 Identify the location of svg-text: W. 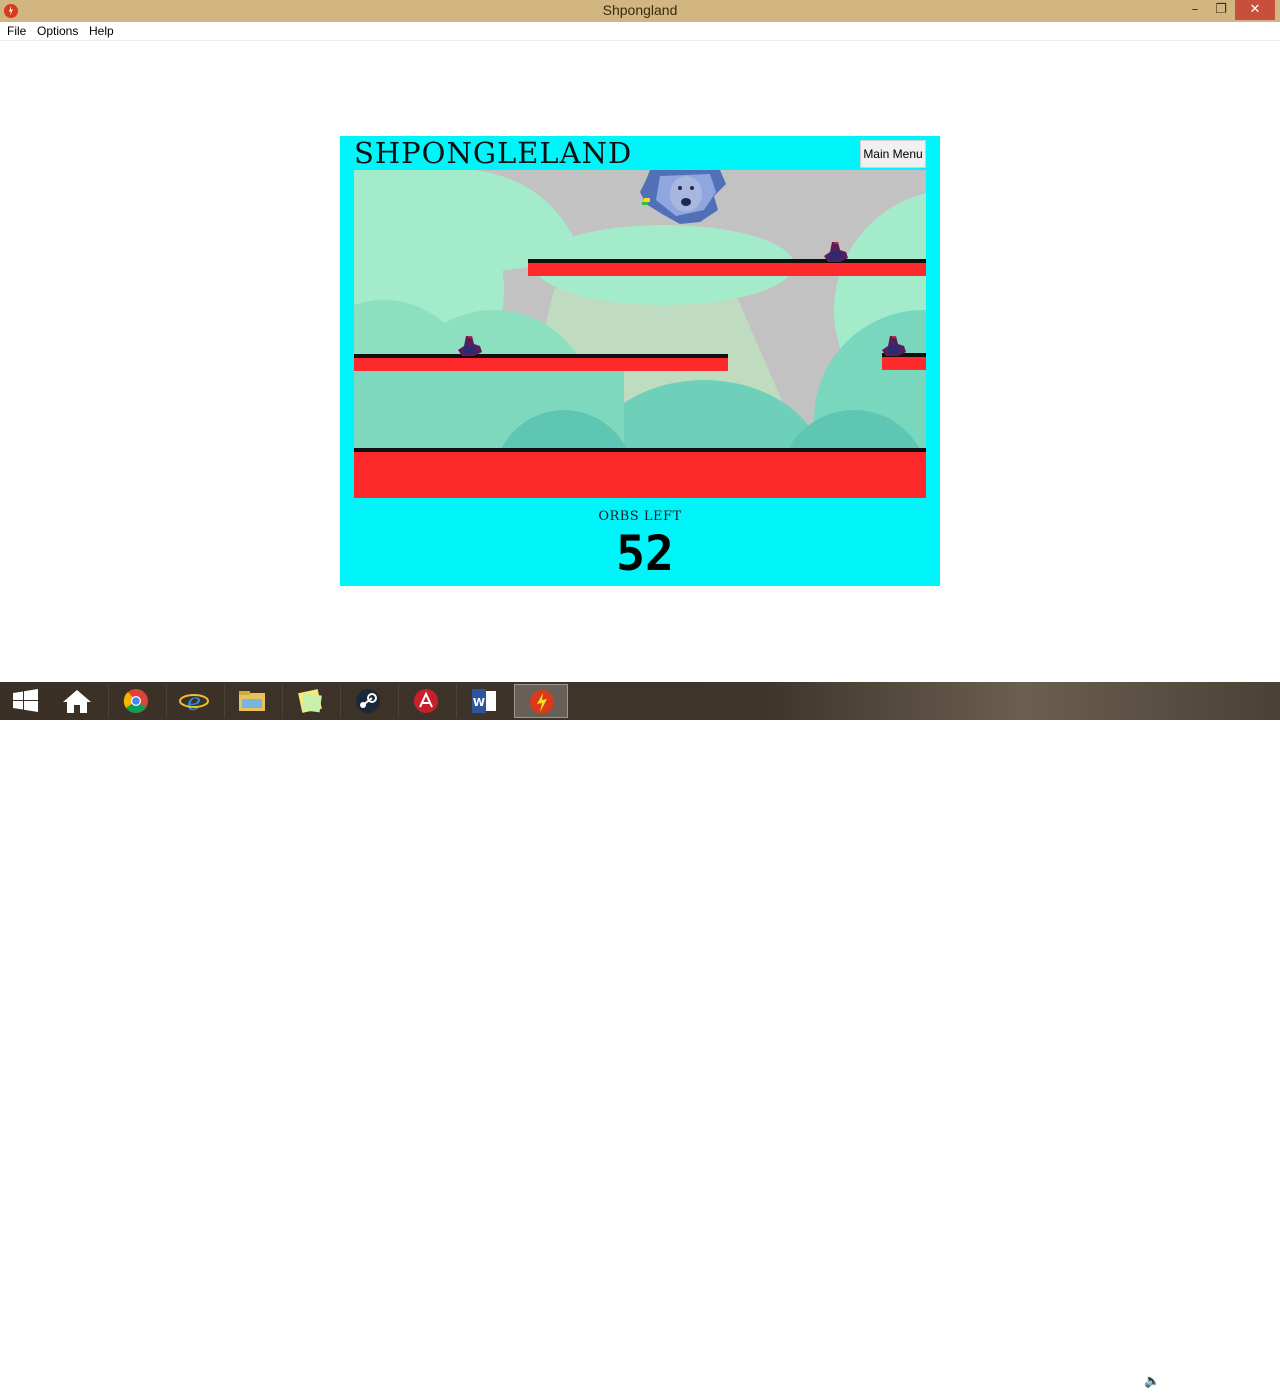
(479, 702).